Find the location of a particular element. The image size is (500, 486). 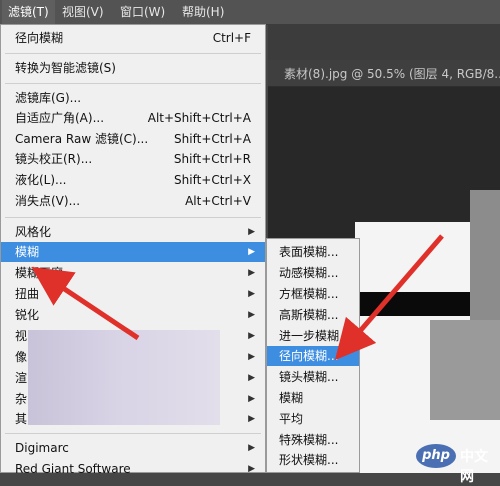

arrow-to-radial-blur-icon is located at coordinates (389, 297).